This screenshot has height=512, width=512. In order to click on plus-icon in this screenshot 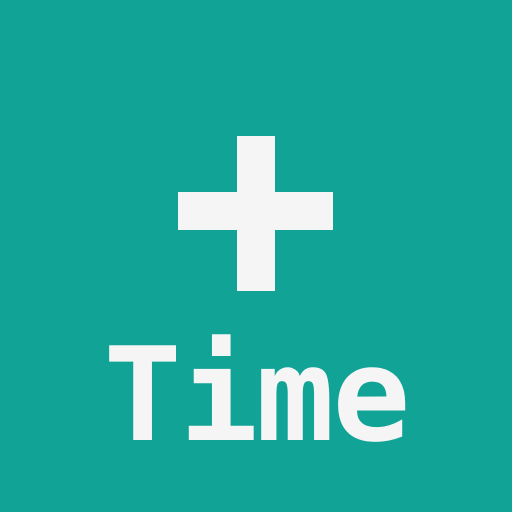, I will do `click(255, 213)`.